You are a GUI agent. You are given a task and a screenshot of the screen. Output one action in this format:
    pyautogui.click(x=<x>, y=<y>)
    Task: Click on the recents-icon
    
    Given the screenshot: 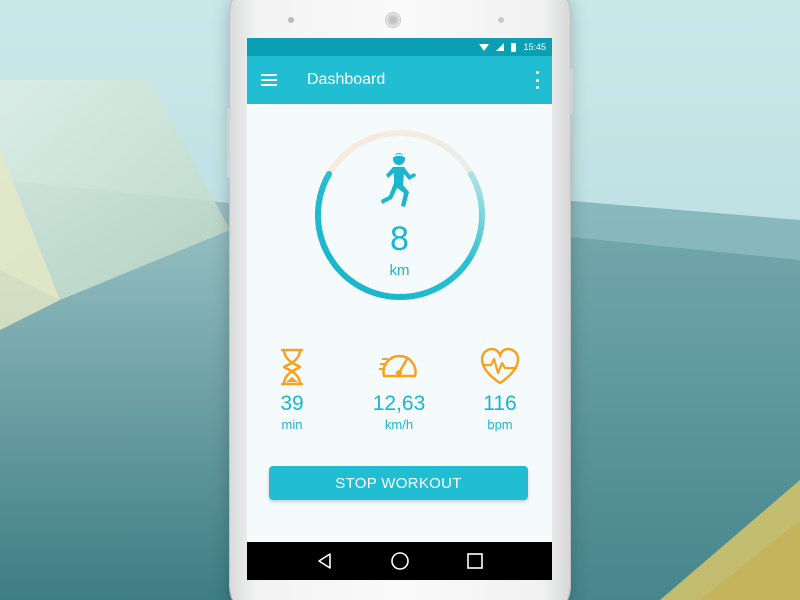 What is the action you would take?
    pyautogui.click(x=475, y=561)
    